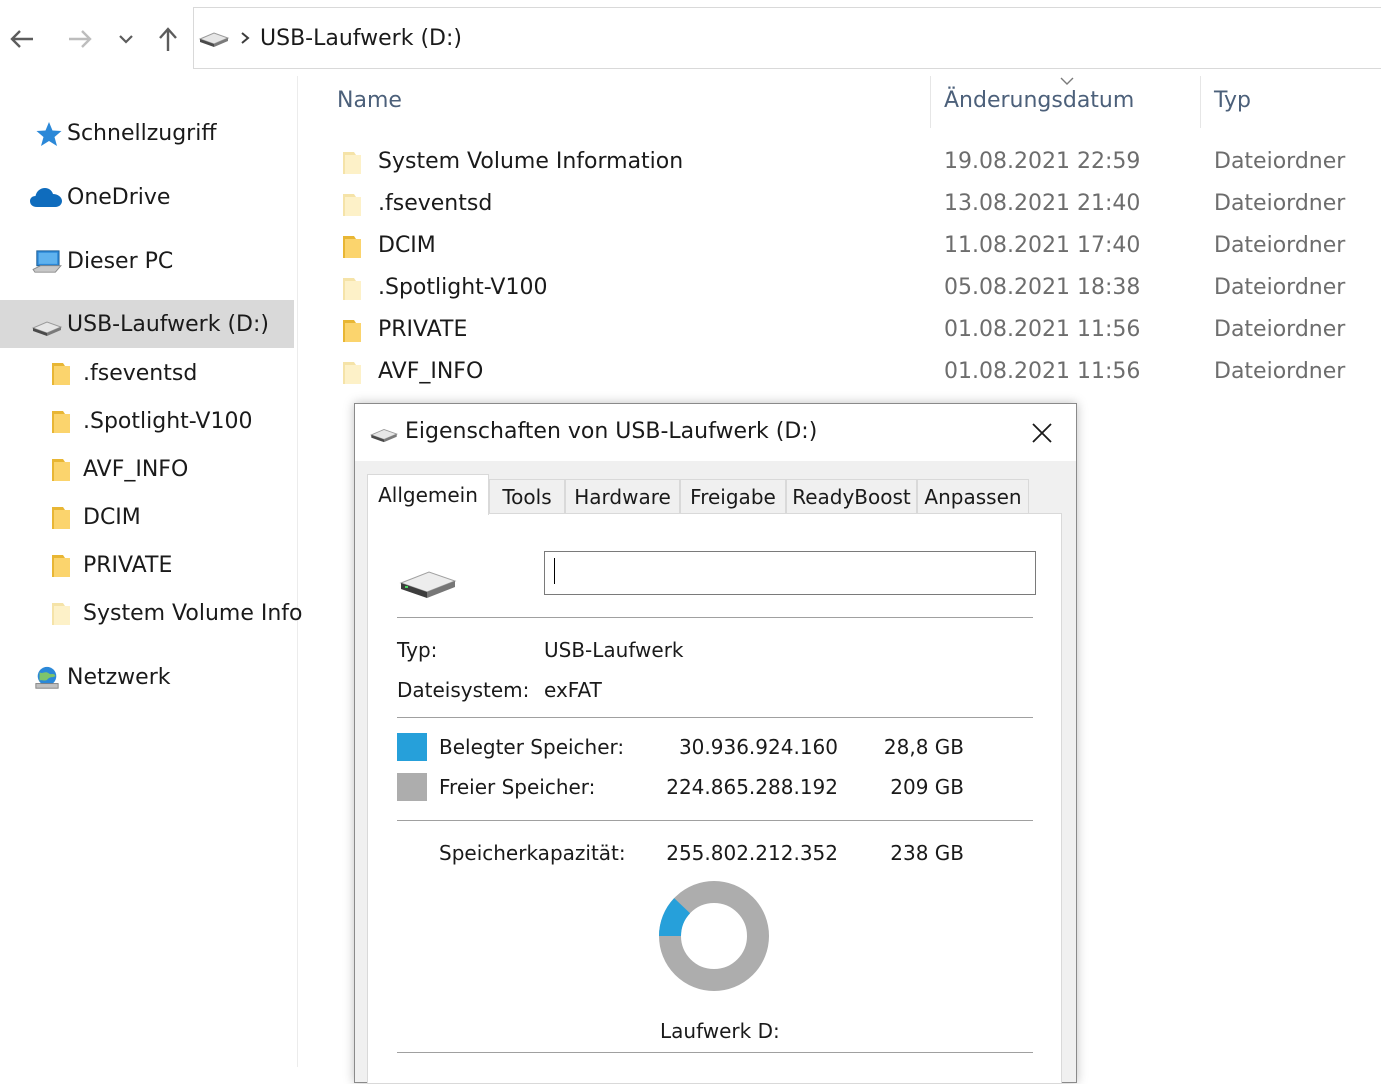  Describe the element at coordinates (532, 747) in the screenshot. I see `used-space-label: Belegter Speicher:` at that location.